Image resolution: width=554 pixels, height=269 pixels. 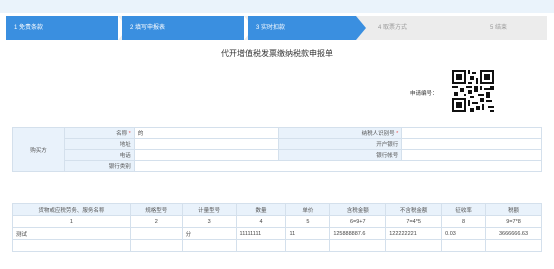 What do you see at coordinates (308, 233) in the screenshot?
I see `unit-price-cell: 11` at bounding box center [308, 233].